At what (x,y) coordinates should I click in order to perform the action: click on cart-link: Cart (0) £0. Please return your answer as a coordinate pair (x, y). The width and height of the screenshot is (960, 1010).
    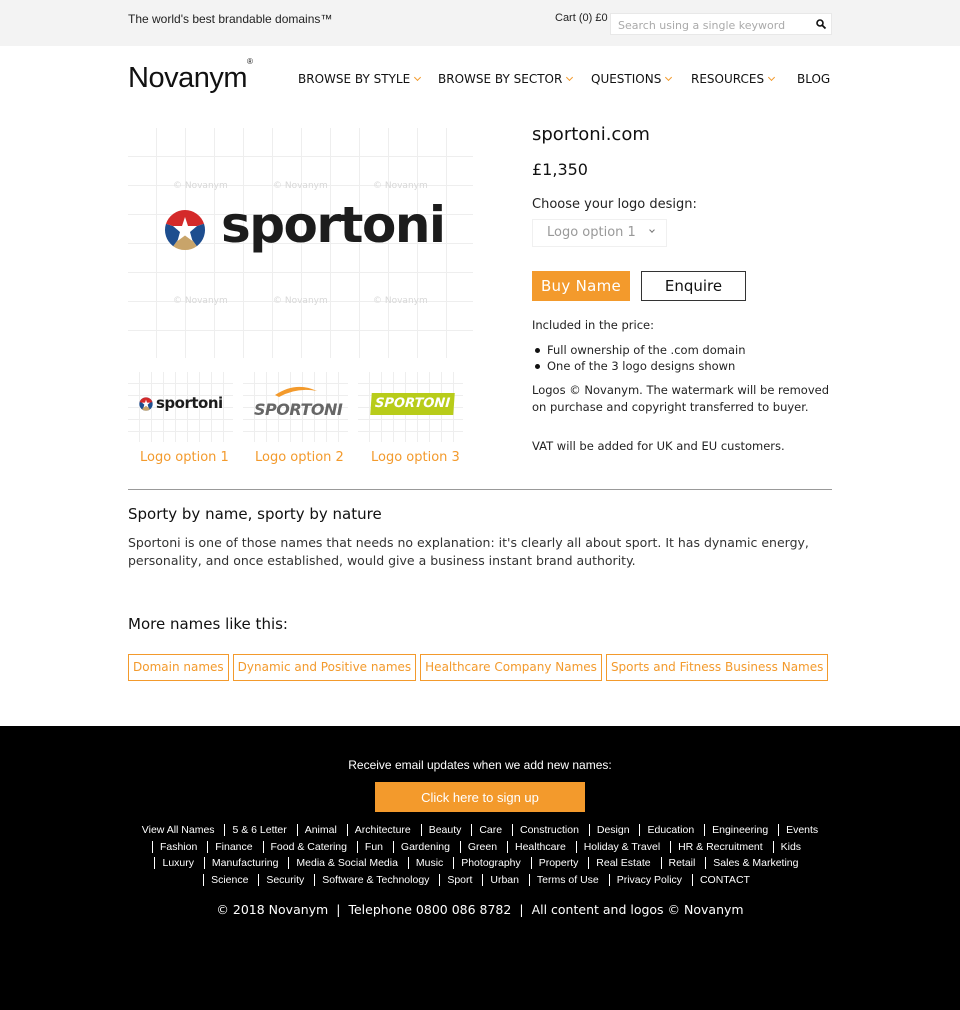
    Looking at the image, I should click on (581, 18).